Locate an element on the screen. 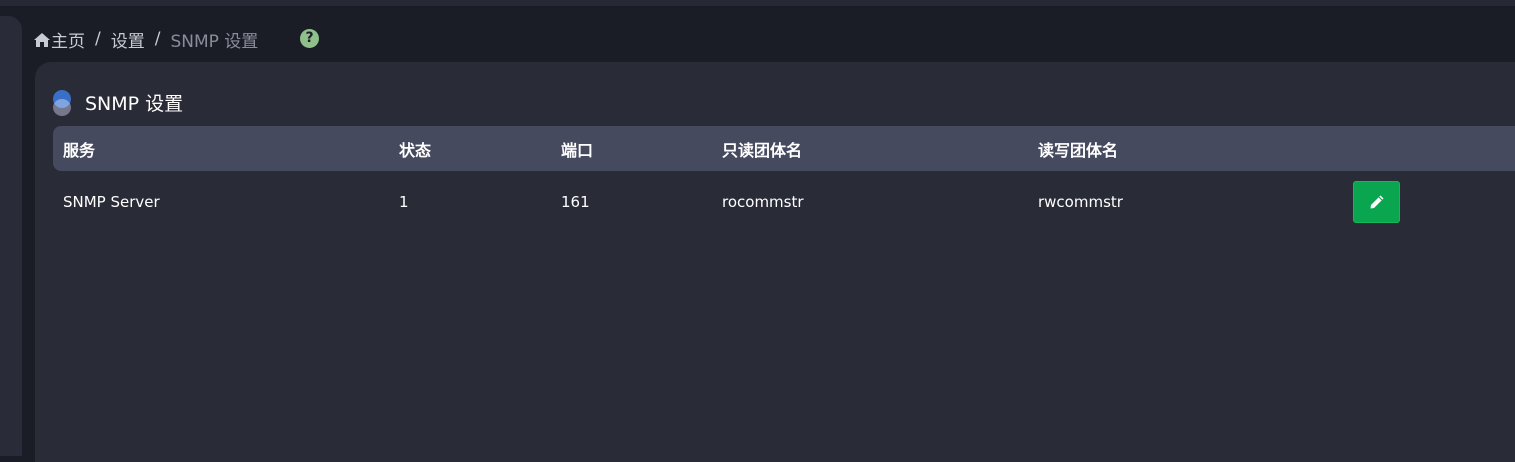 This screenshot has height=462, width=1515. home-icon is located at coordinates (42, 39).